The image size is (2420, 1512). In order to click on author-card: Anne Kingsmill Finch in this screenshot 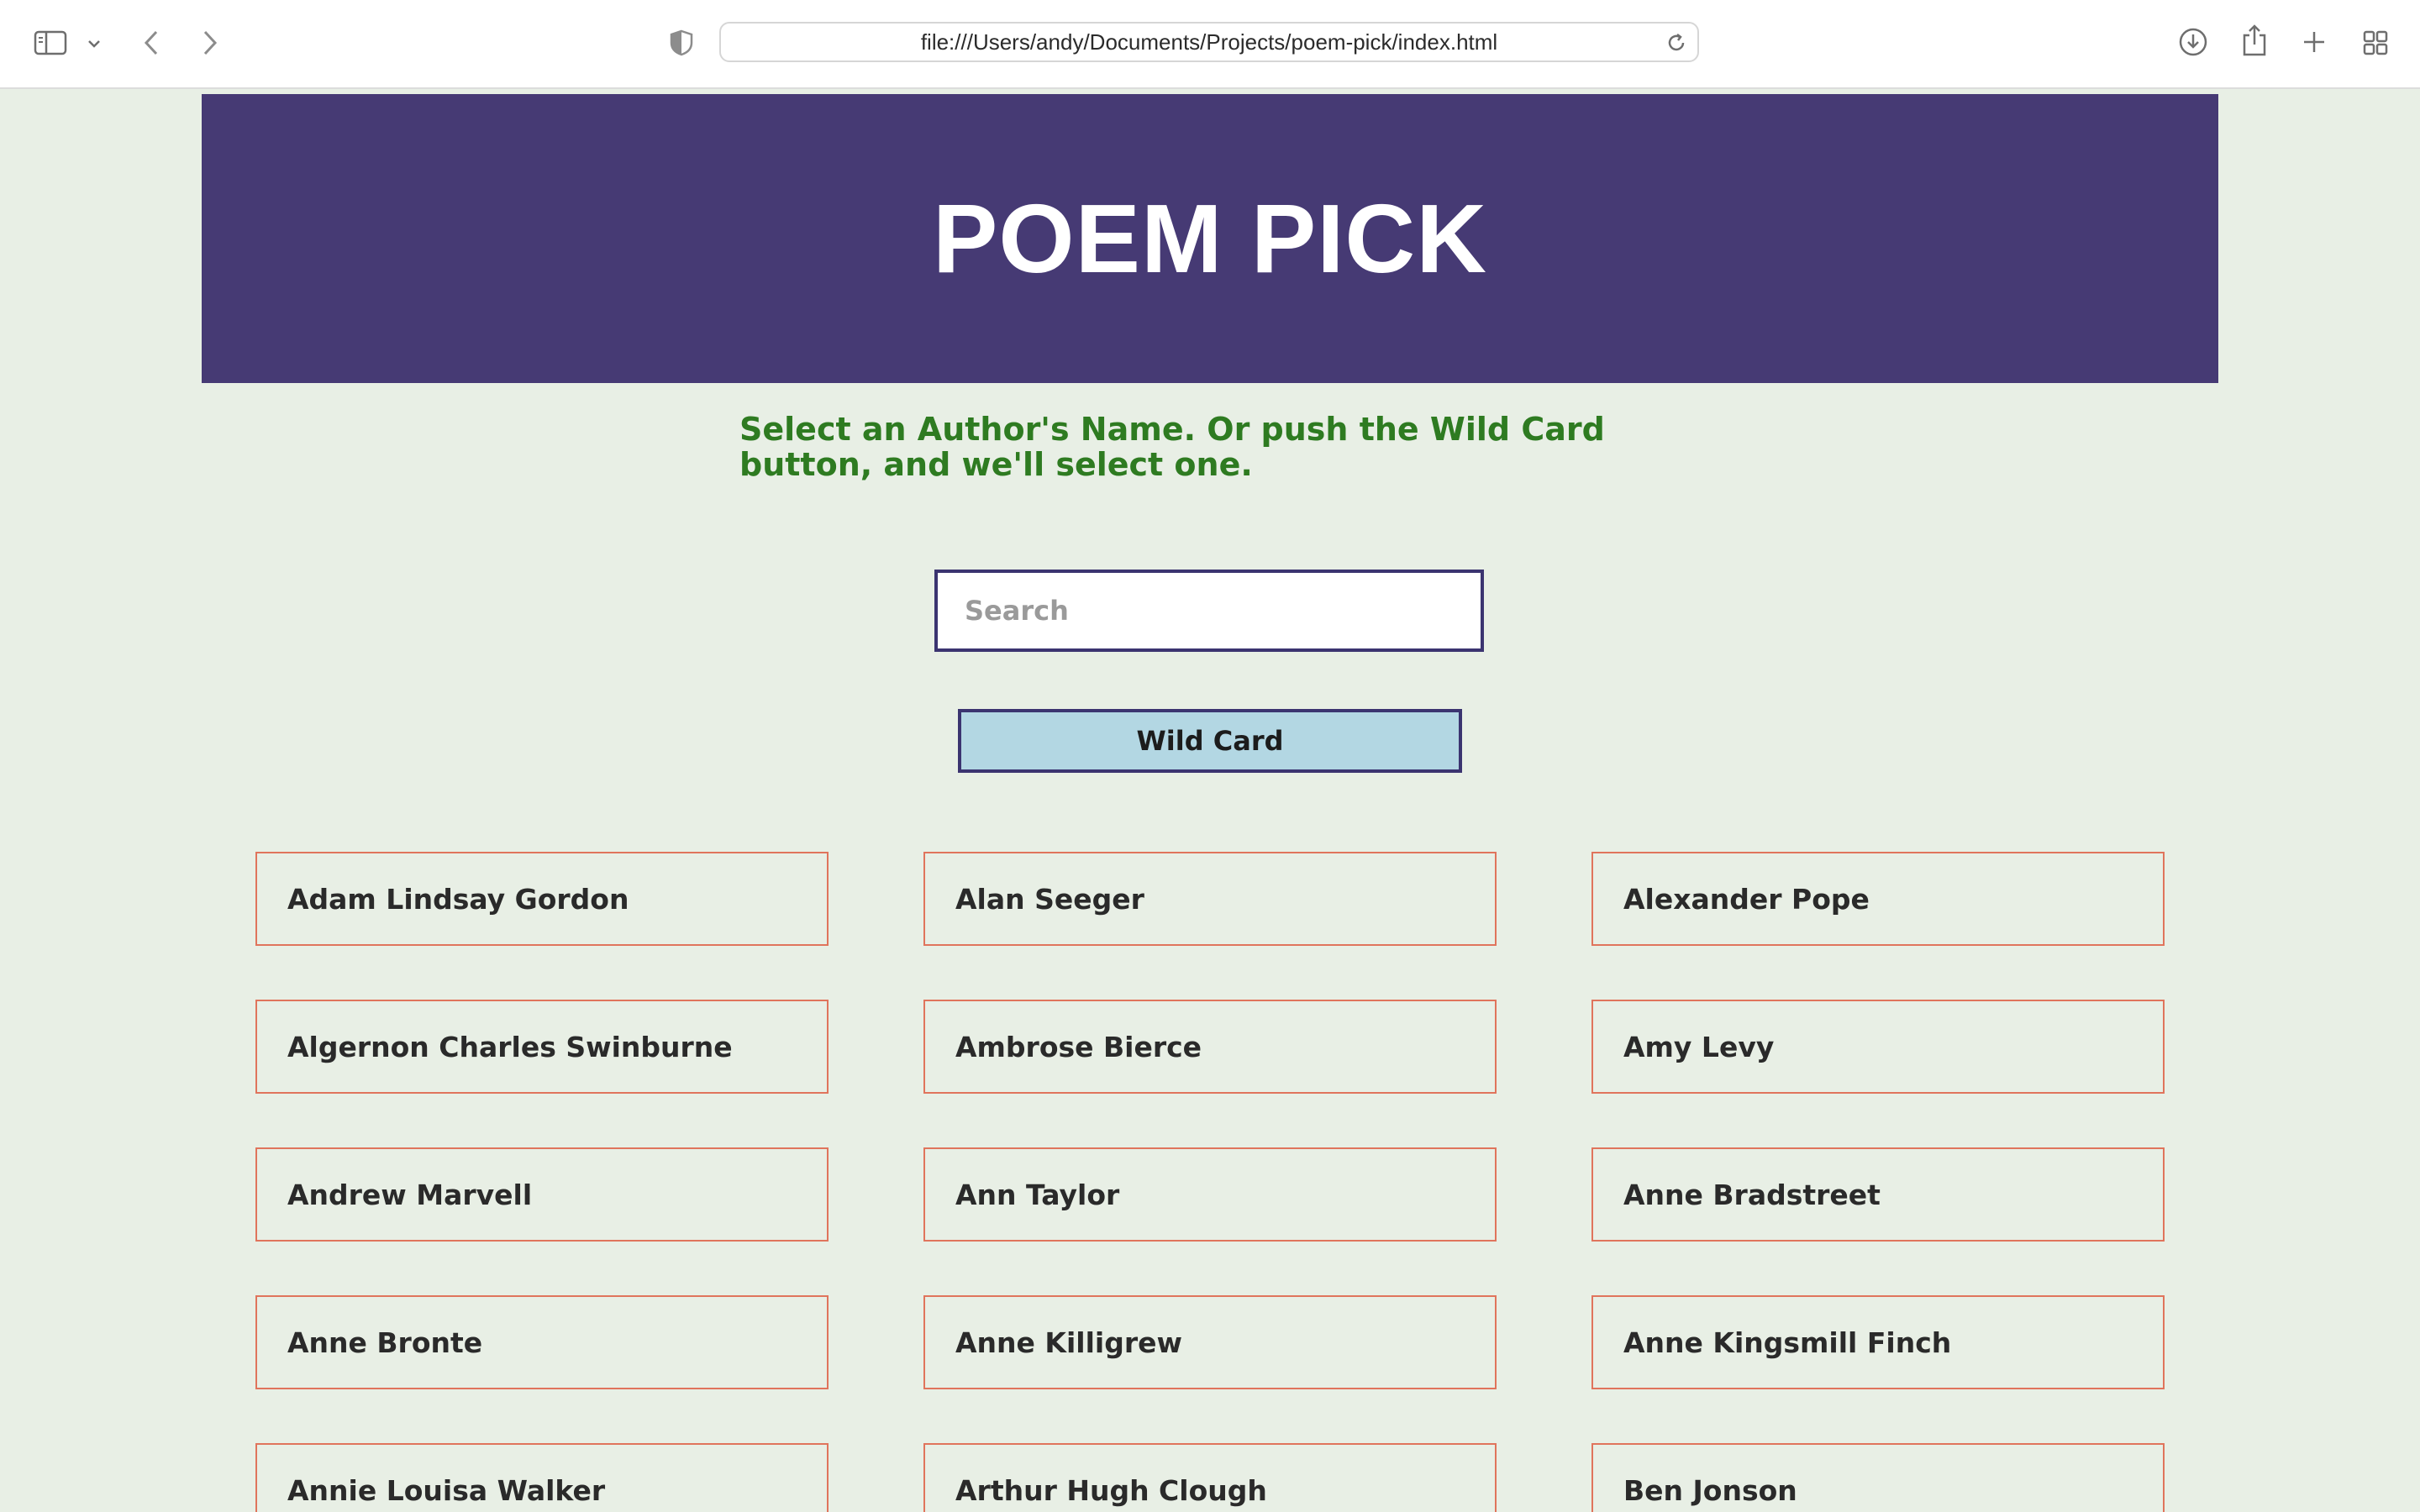, I will do `click(1878, 1342)`.